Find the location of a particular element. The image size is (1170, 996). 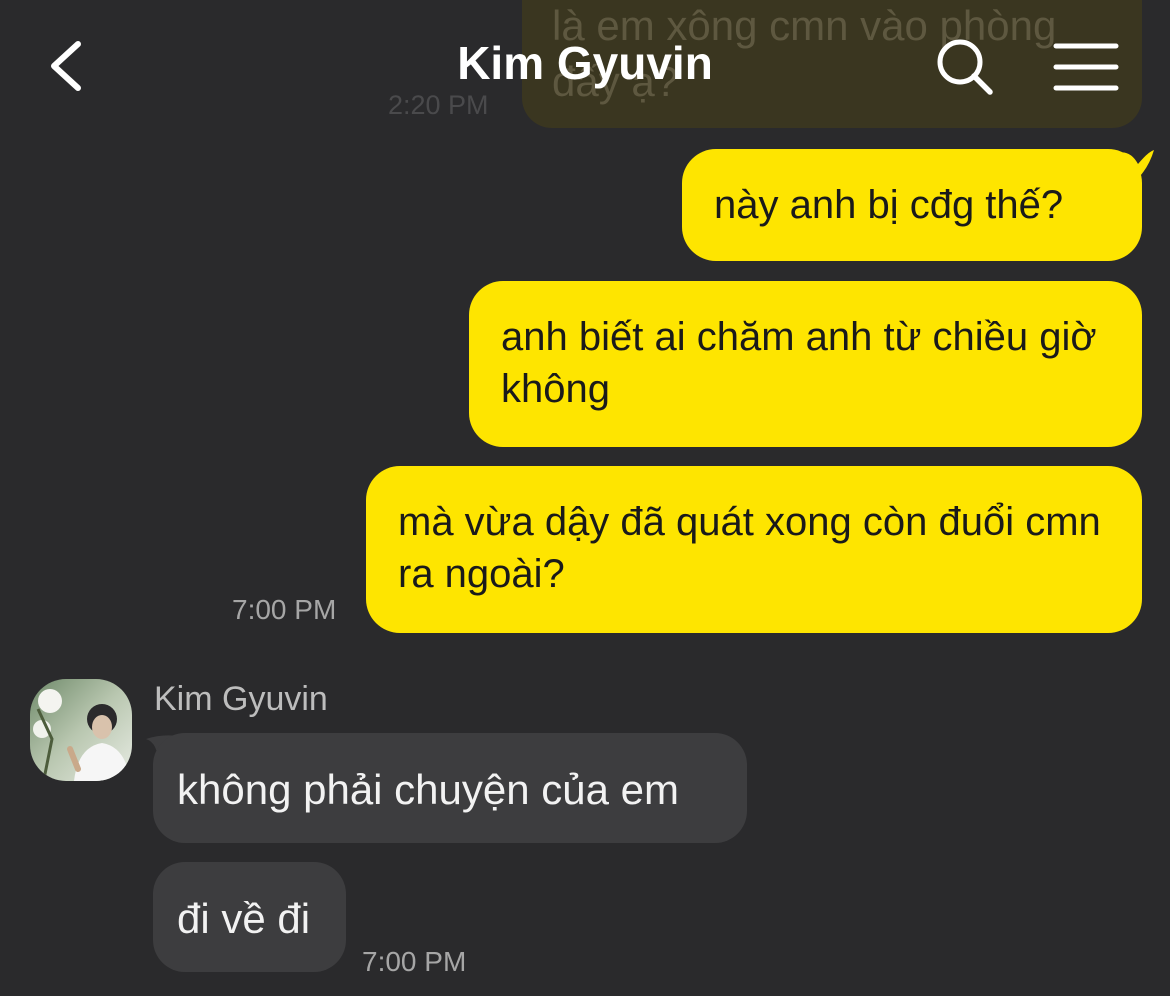

search-icon is located at coordinates (965, 67).